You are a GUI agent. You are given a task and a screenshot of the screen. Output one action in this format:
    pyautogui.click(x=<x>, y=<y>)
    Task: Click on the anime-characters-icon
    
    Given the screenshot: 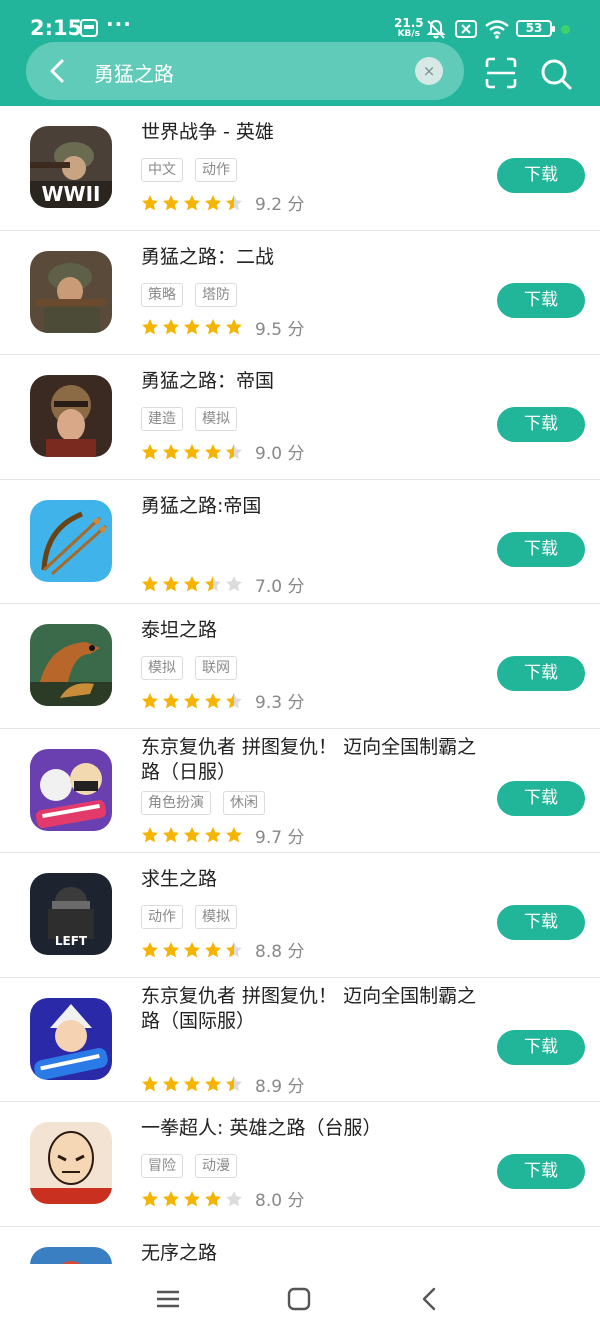 What is the action you would take?
    pyautogui.click(x=71, y=789)
    